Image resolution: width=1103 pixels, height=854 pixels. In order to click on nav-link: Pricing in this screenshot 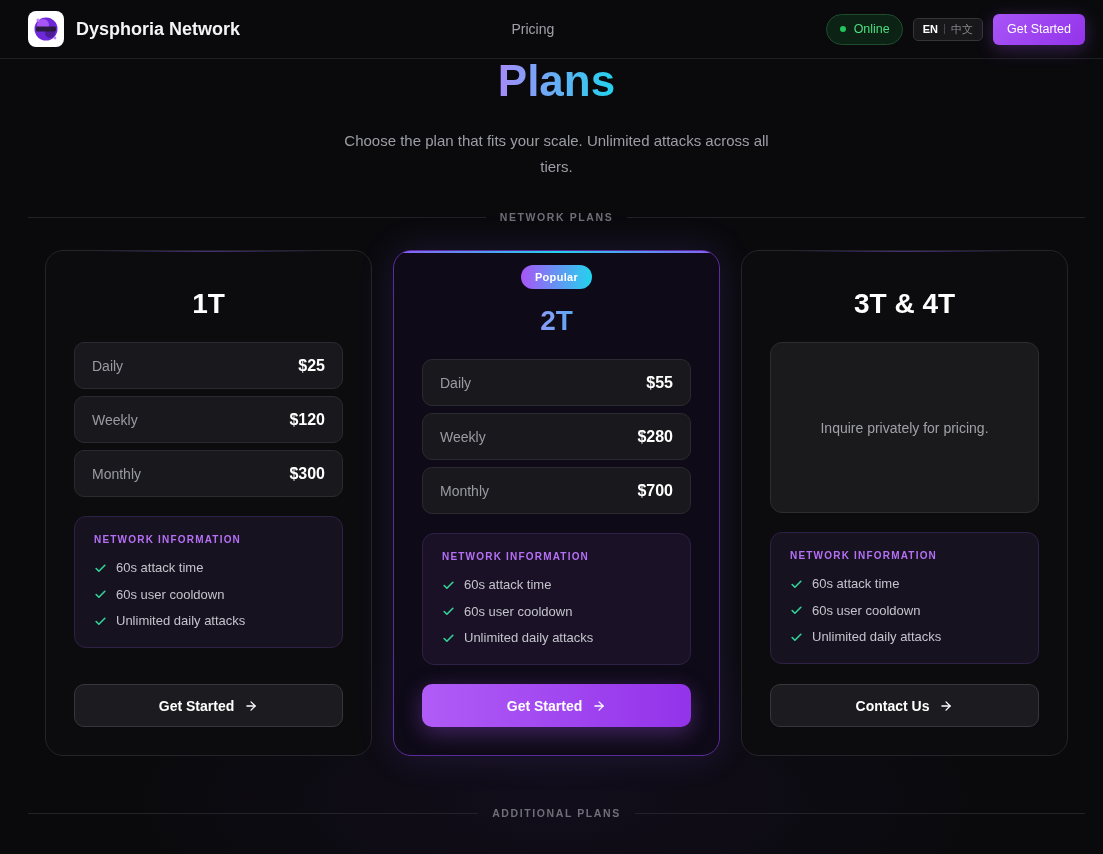, I will do `click(533, 29)`.